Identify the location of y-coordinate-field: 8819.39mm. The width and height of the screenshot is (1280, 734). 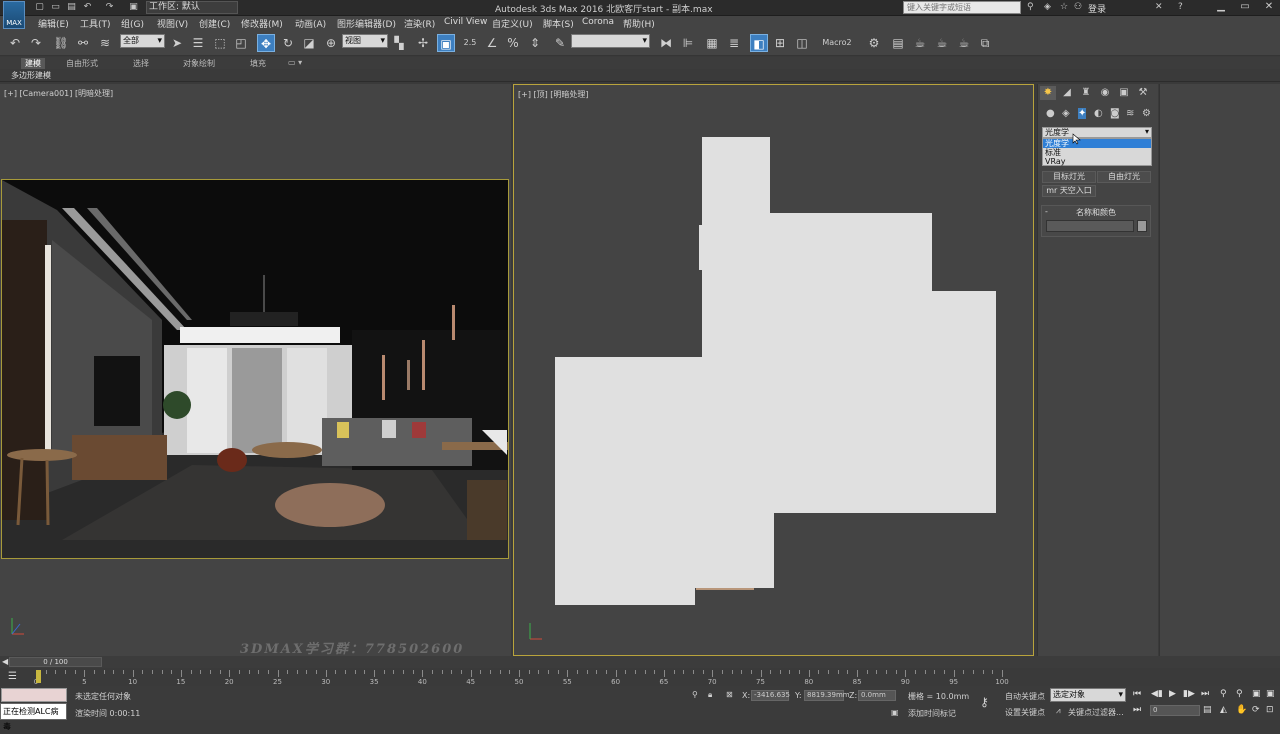
(827, 695).